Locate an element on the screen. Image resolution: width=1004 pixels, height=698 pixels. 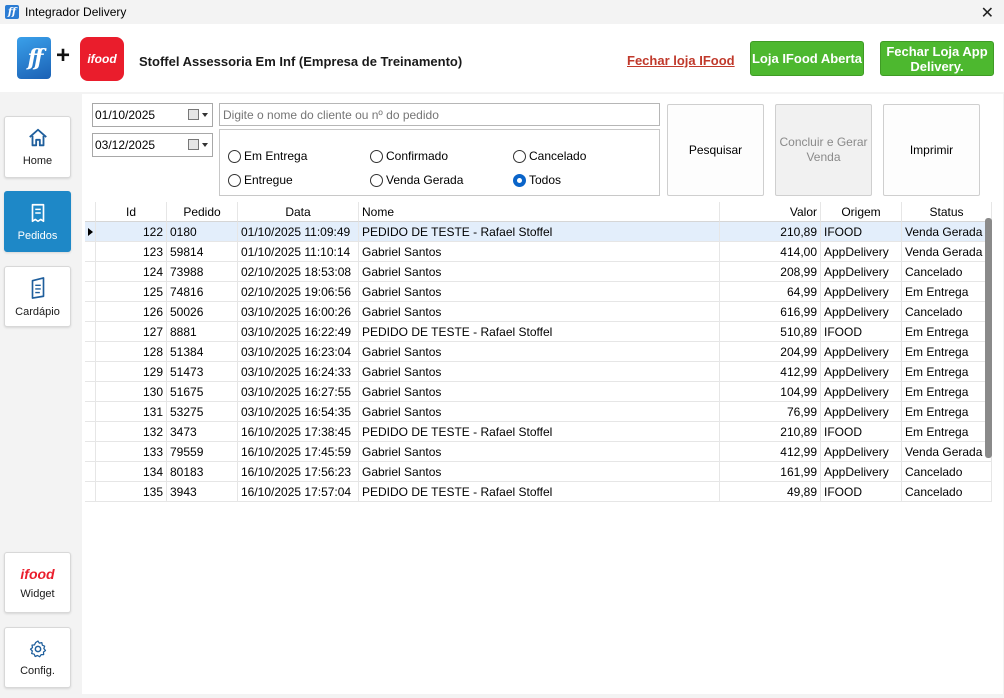
cell-id: 132 is located at coordinates (131, 432).